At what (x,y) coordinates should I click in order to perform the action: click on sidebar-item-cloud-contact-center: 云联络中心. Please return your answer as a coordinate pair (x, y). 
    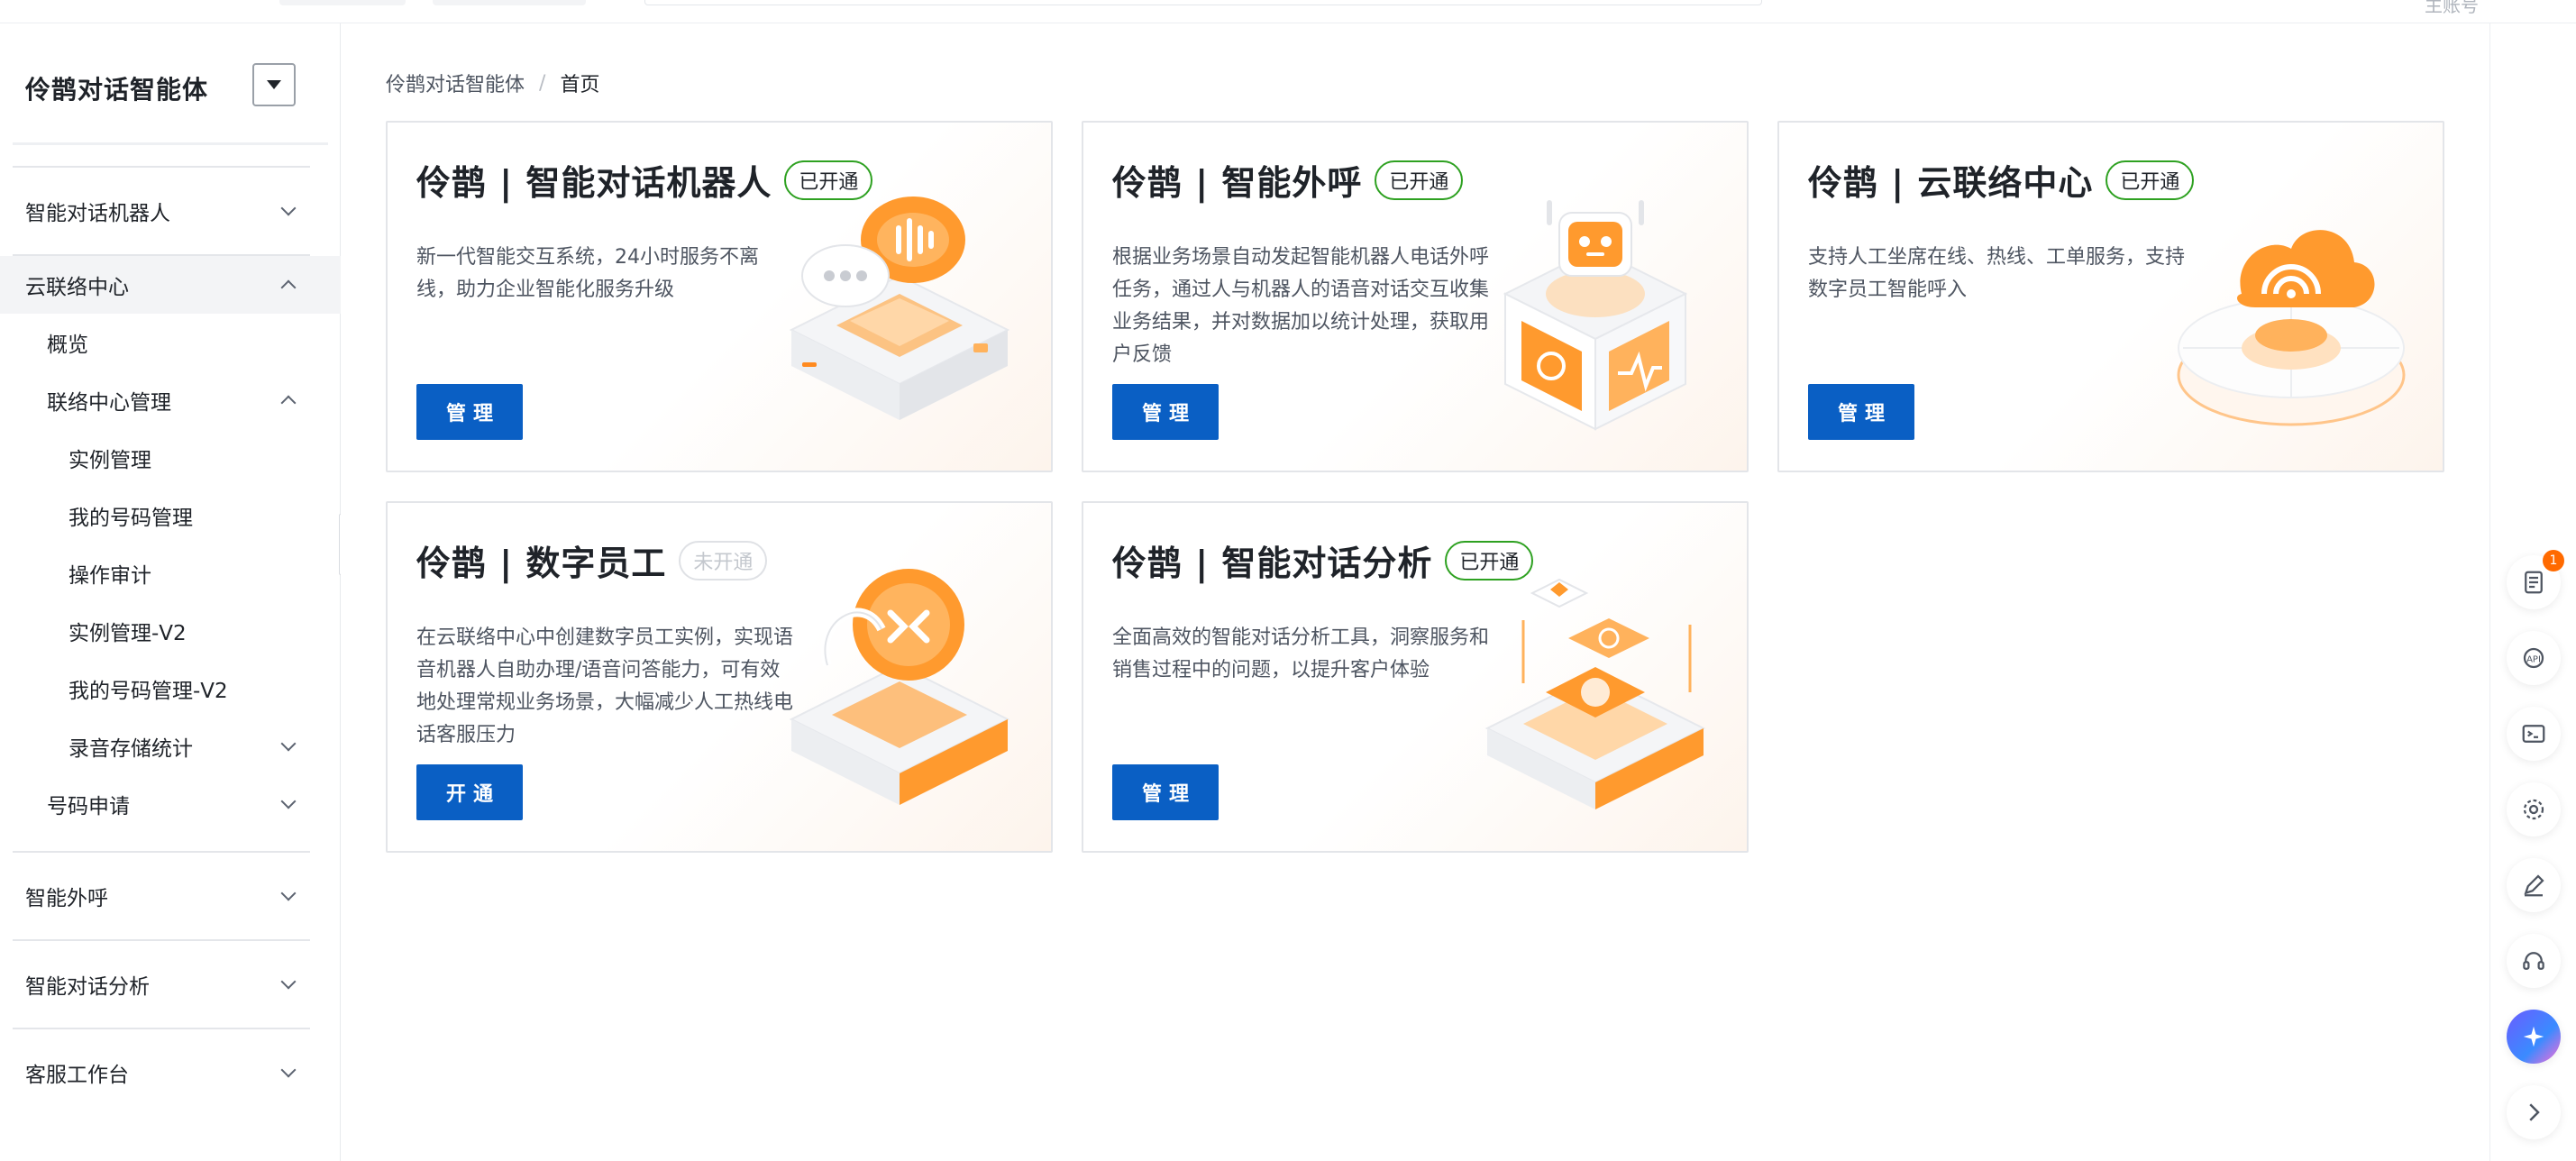
    Looking at the image, I should click on (170, 285).